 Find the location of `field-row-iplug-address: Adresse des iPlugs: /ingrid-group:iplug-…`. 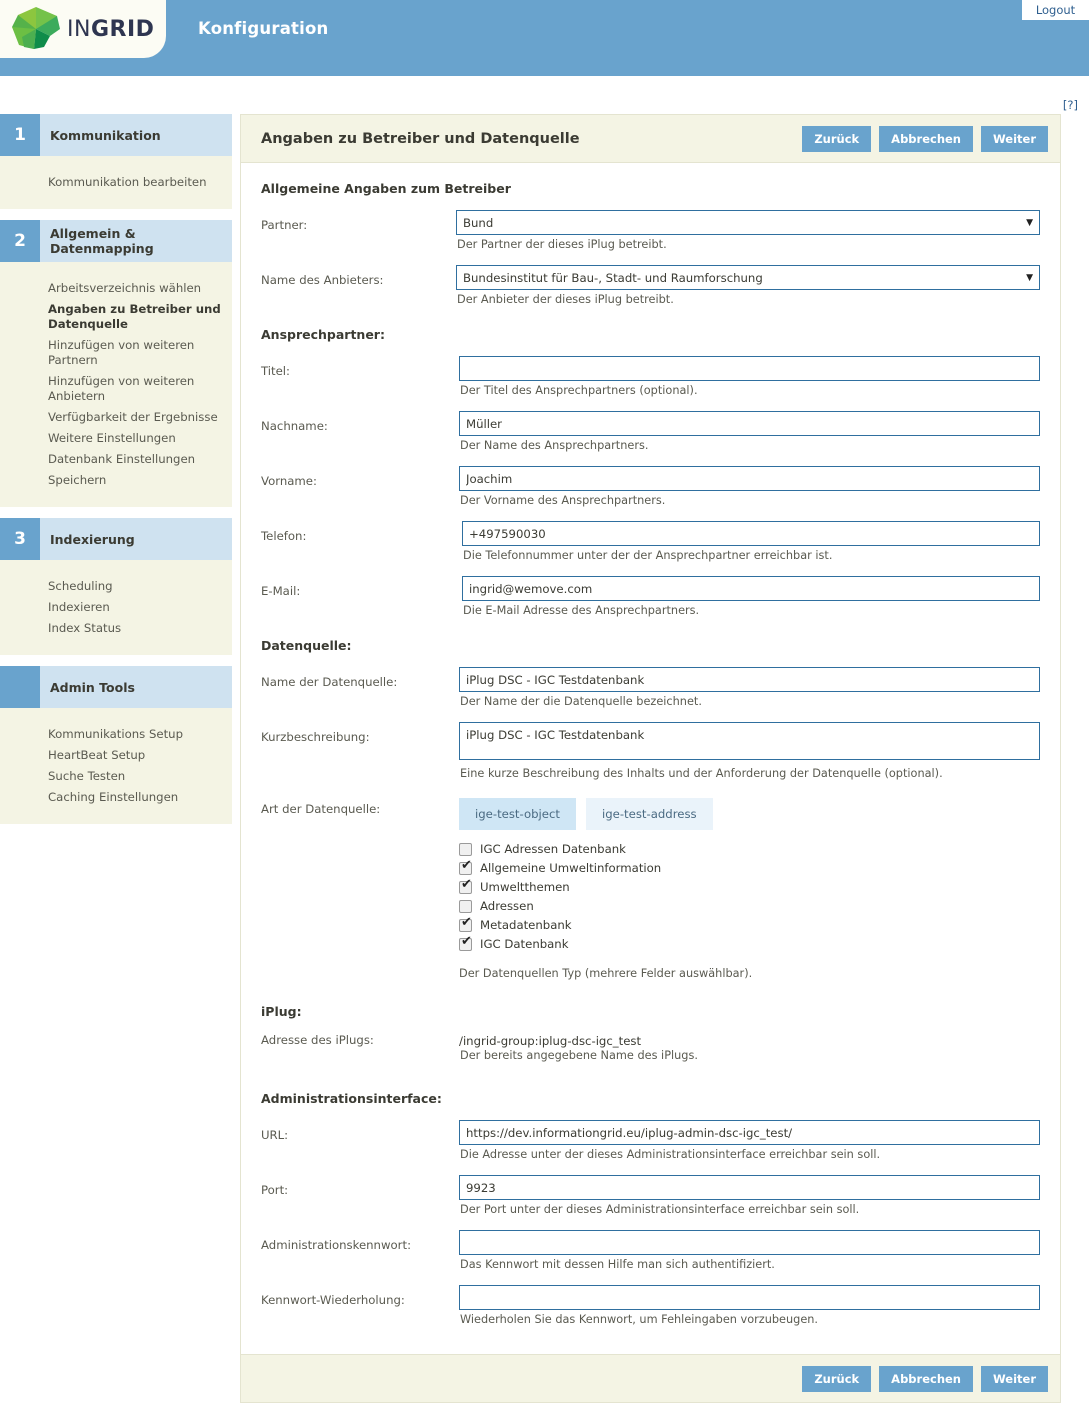

field-row-iplug-address: Adresse des iPlugs: /ingrid-group:iplug-… is located at coordinates (650, 1053).